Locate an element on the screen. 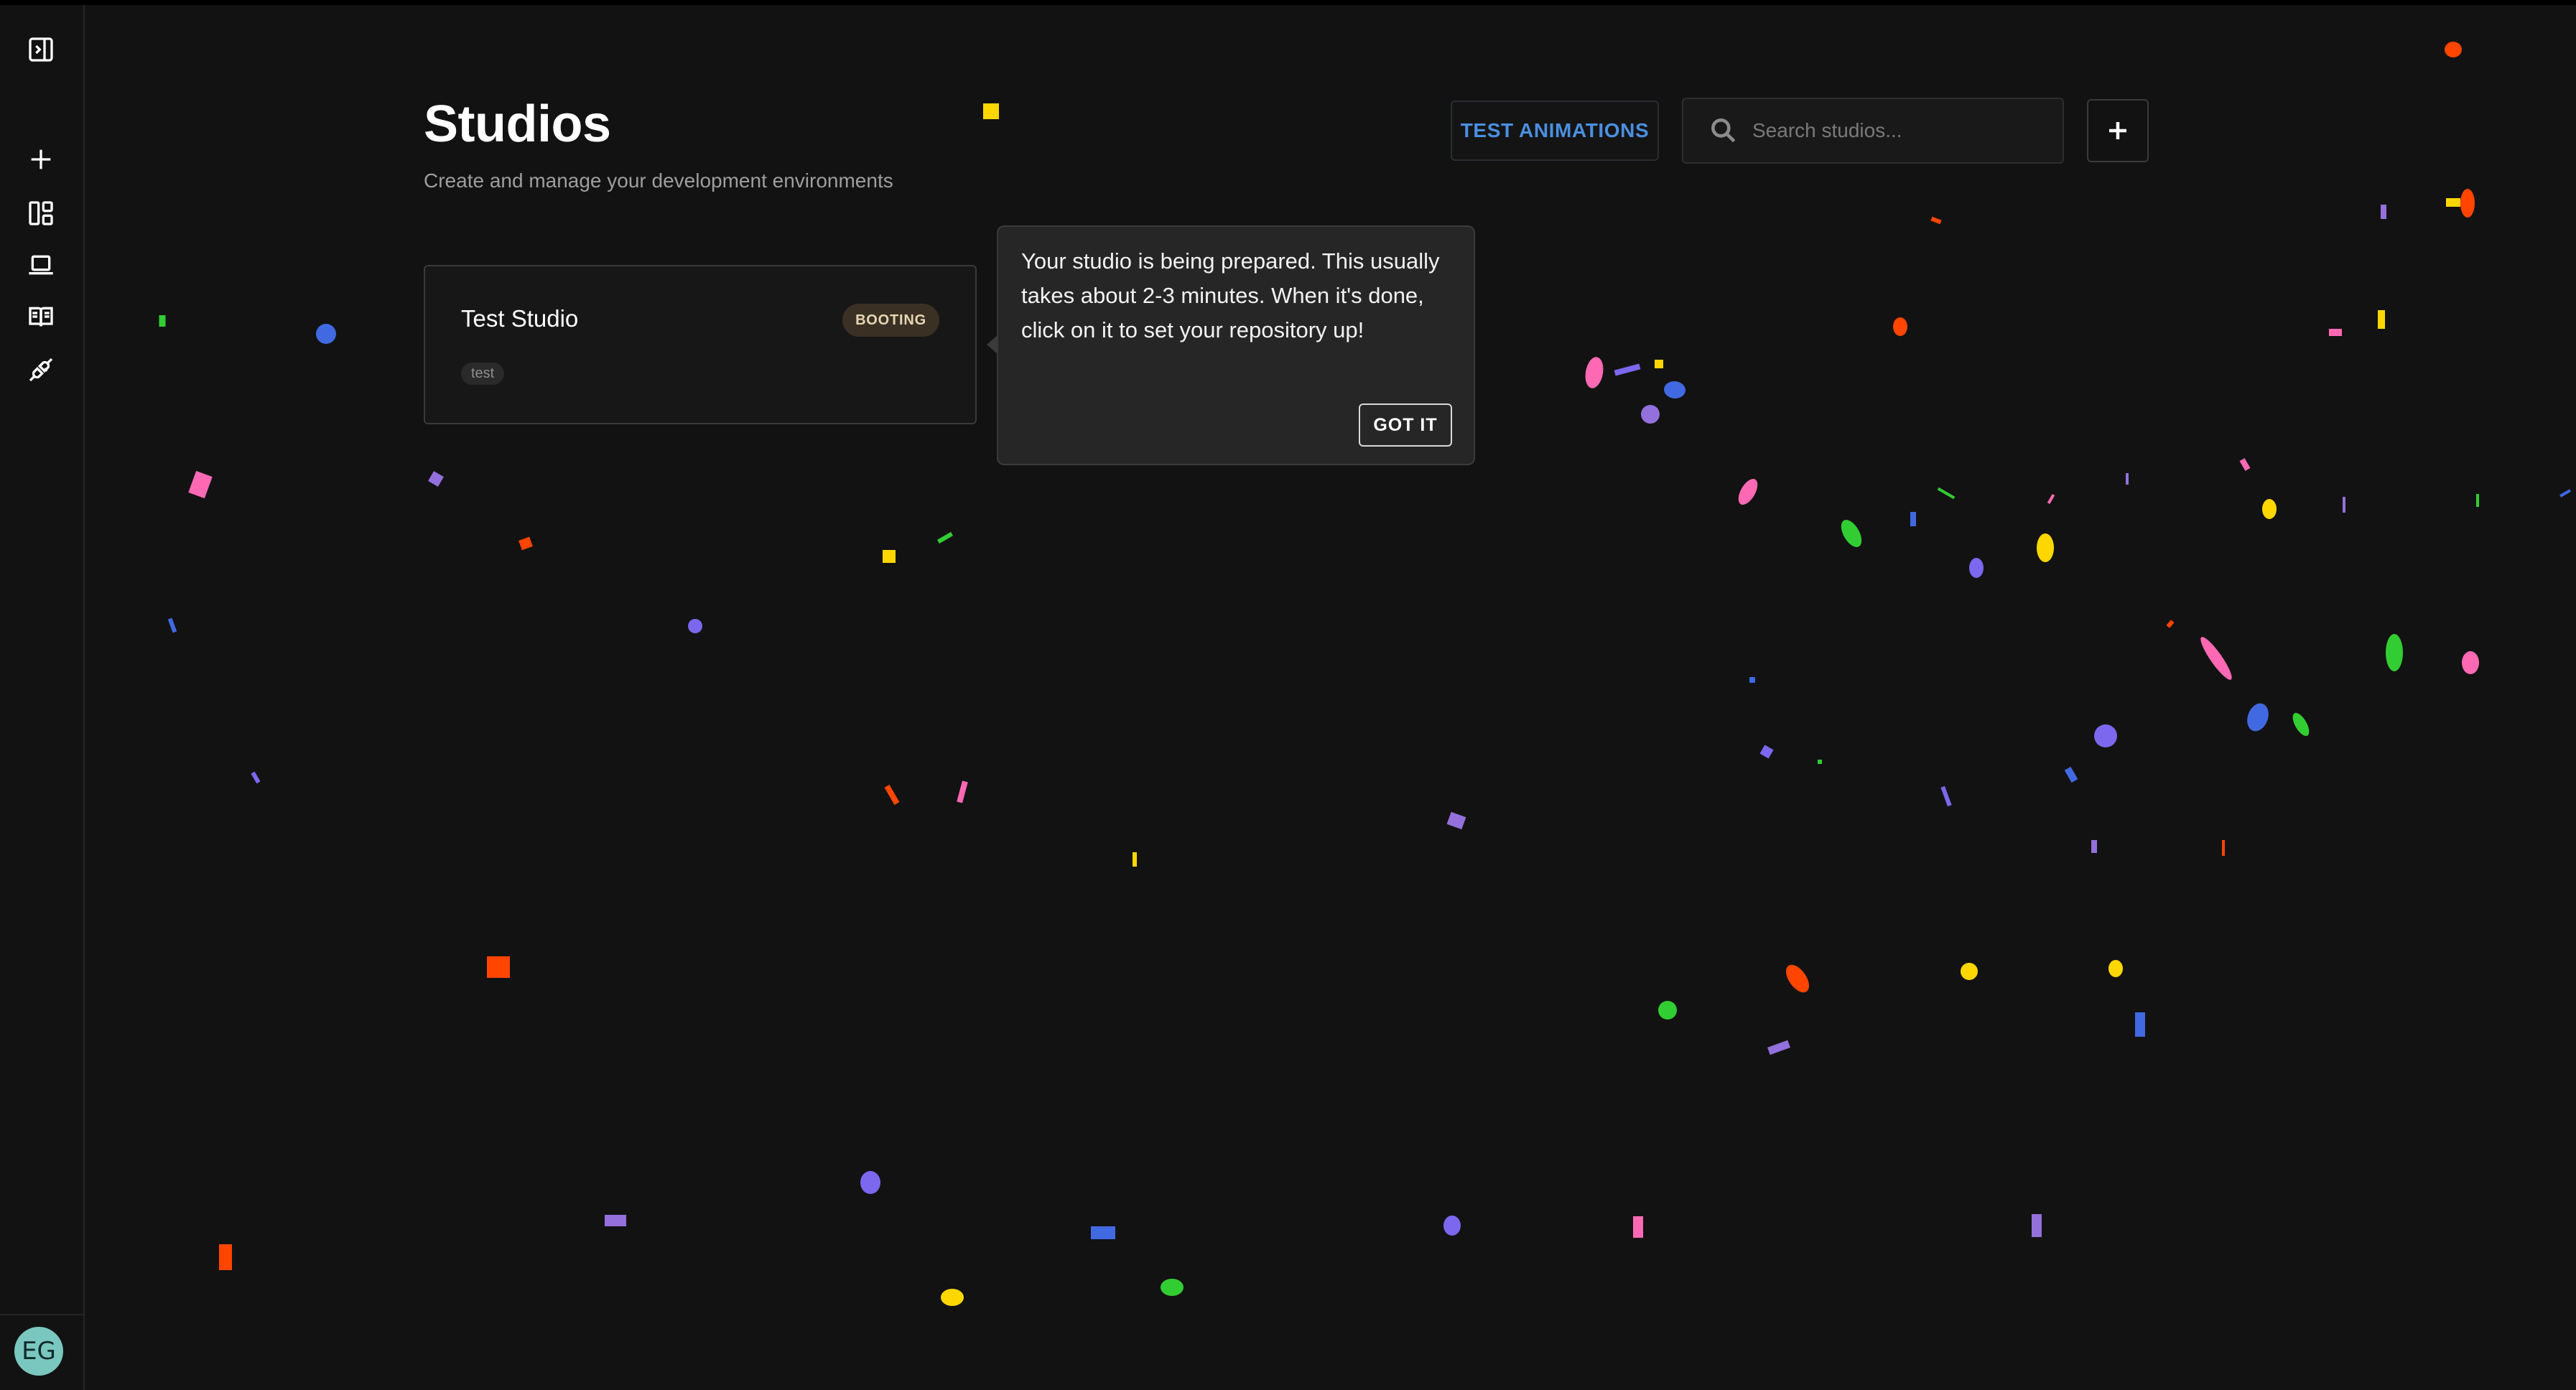 This screenshot has width=2576, height=1390. sidebar-item-studios is located at coordinates (41, 265).